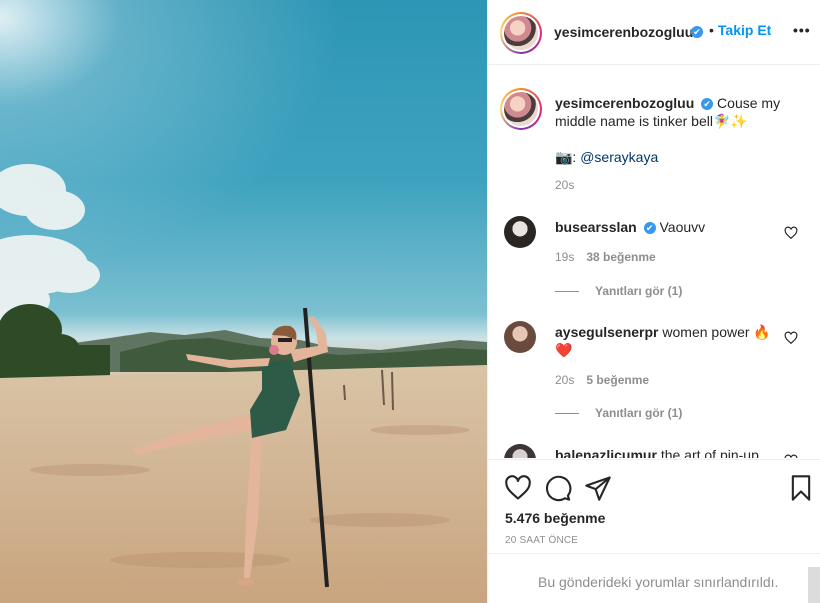 The height and width of the screenshot is (603, 820). Describe the element at coordinates (541, 540) in the screenshot. I see `post-timestamp: 20 SAAT ÖNCE` at that location.